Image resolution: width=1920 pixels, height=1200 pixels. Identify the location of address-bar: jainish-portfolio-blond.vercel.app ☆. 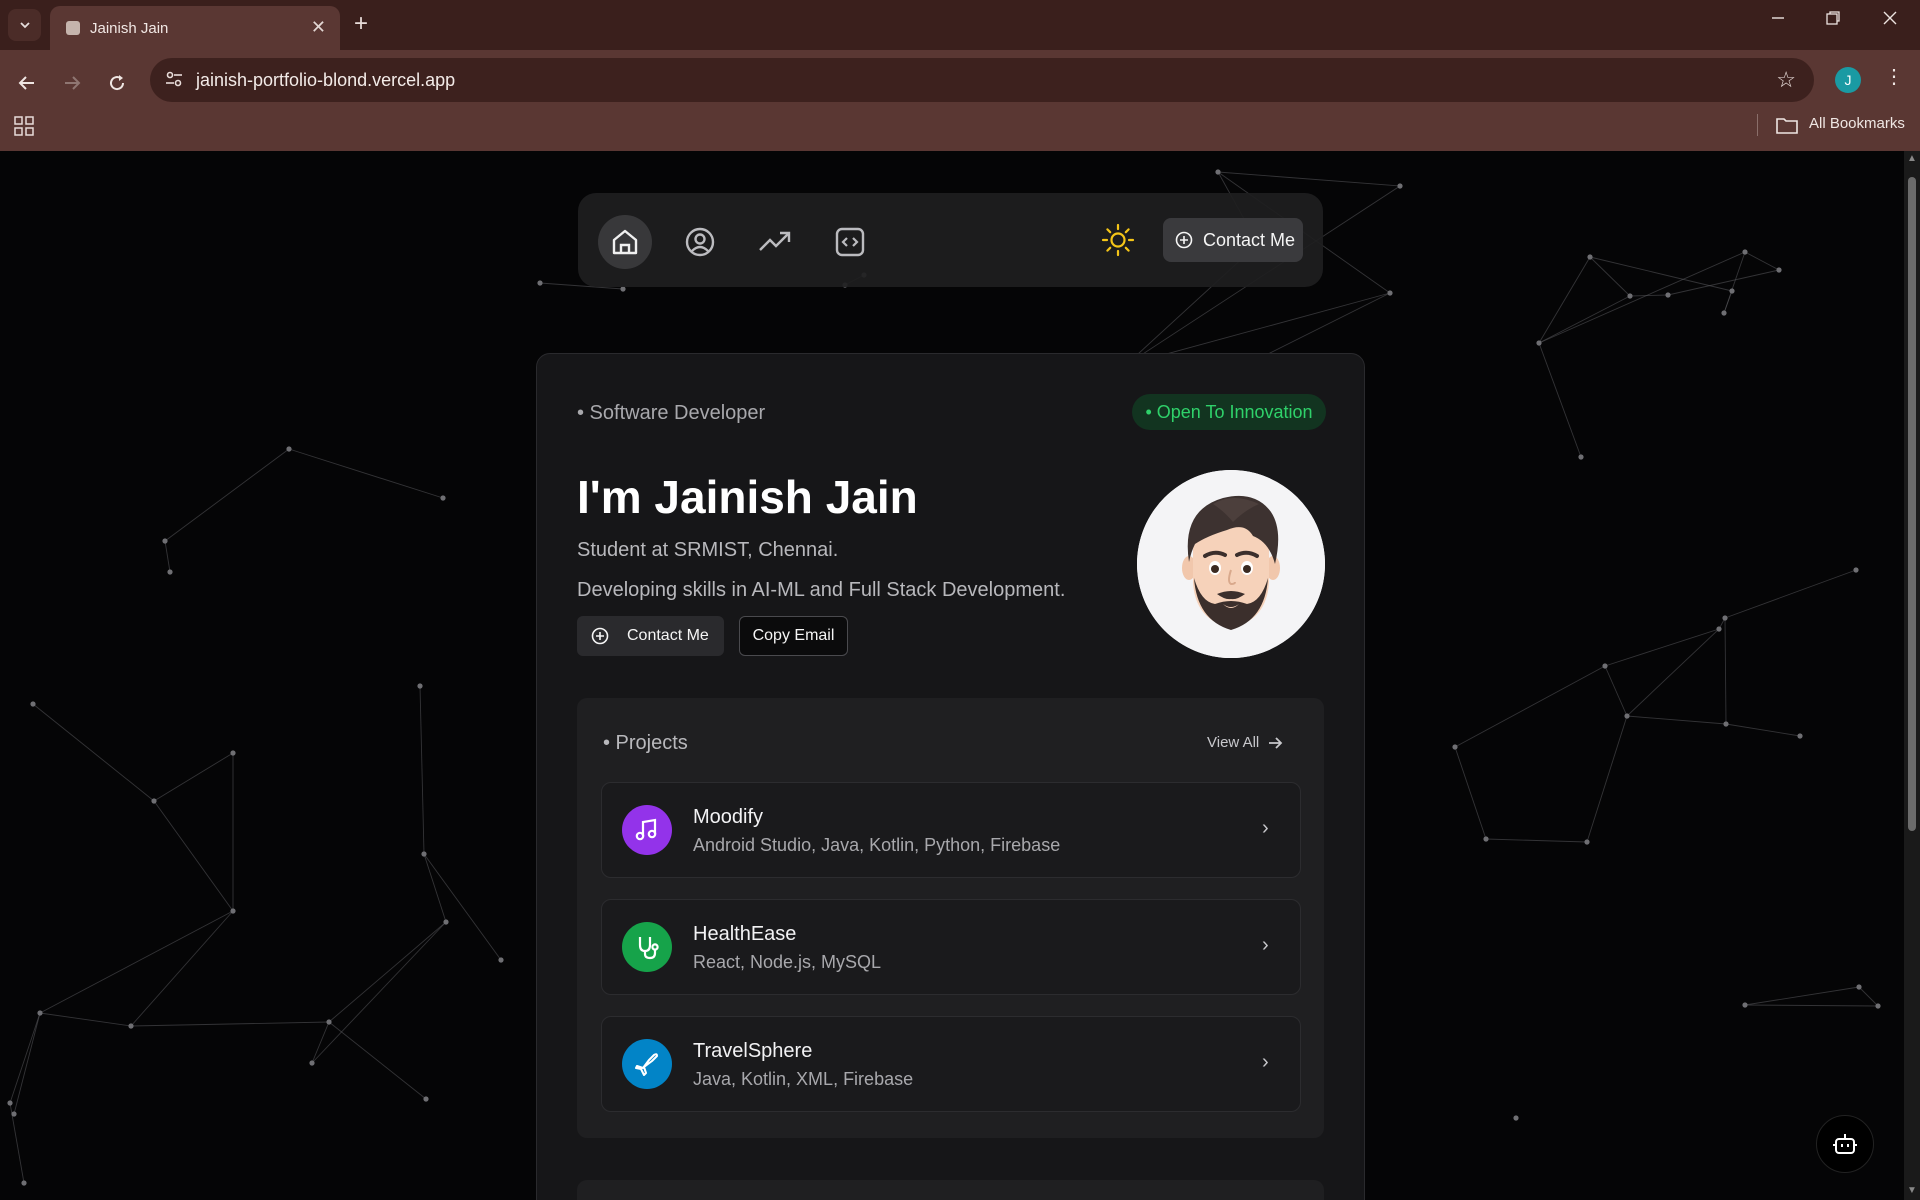
(982, 80).